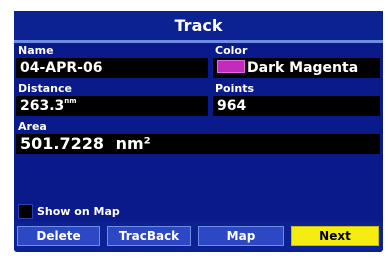 The image size is (388, 259). I want to click on next-button: Next, so click(335, 236).